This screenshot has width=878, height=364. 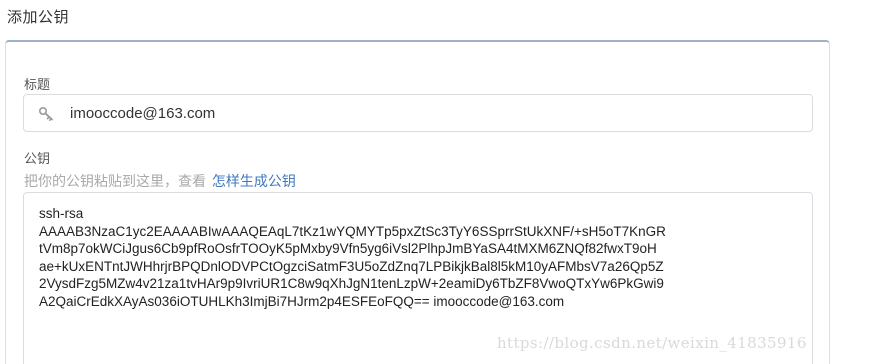 I want to click on title-field-label: 标题, so click(x=37, y=84).